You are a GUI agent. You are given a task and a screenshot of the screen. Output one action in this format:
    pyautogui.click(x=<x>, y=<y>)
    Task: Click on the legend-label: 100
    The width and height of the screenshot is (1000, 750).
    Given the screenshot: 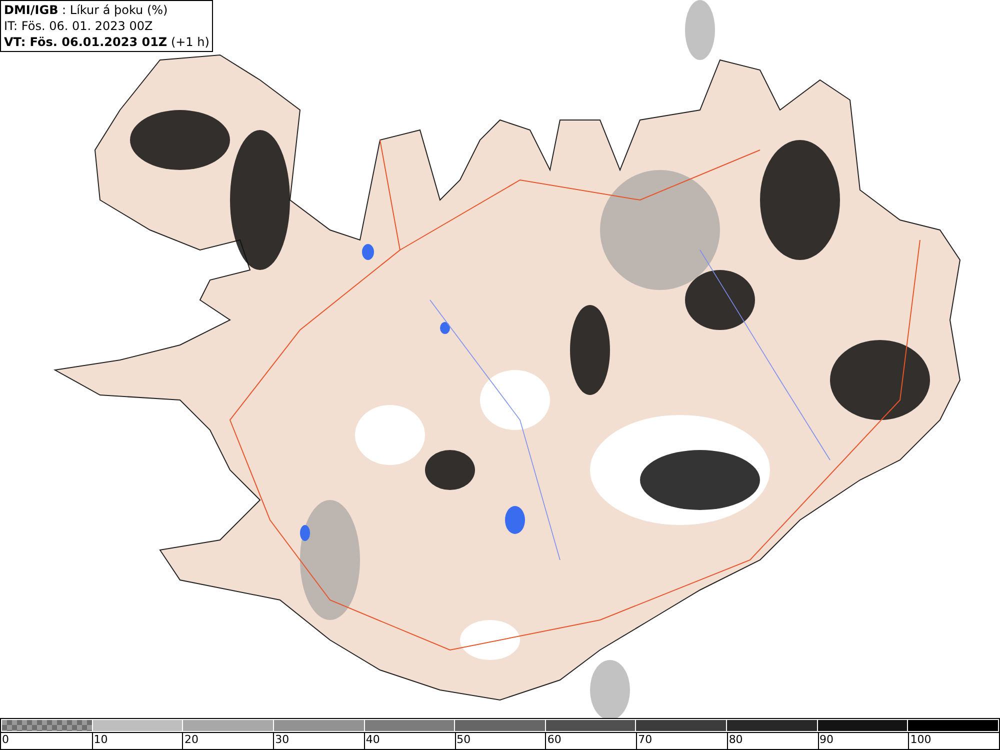 What is the action you would take?
    pyautogui.click(x=921, y=739)
    